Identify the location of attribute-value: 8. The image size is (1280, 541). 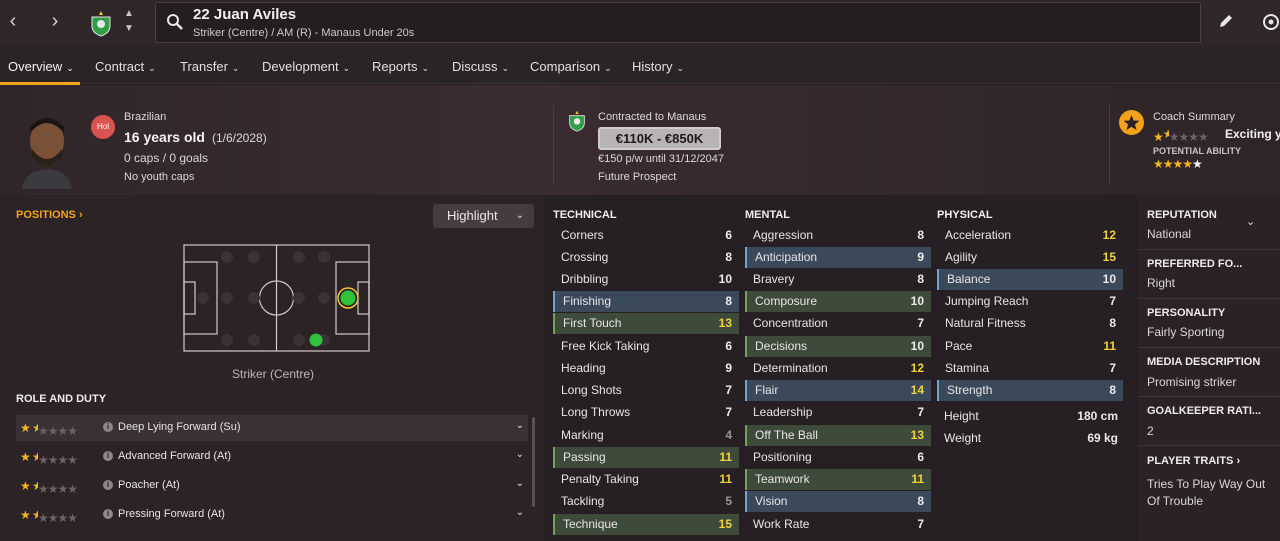
(728, 301).